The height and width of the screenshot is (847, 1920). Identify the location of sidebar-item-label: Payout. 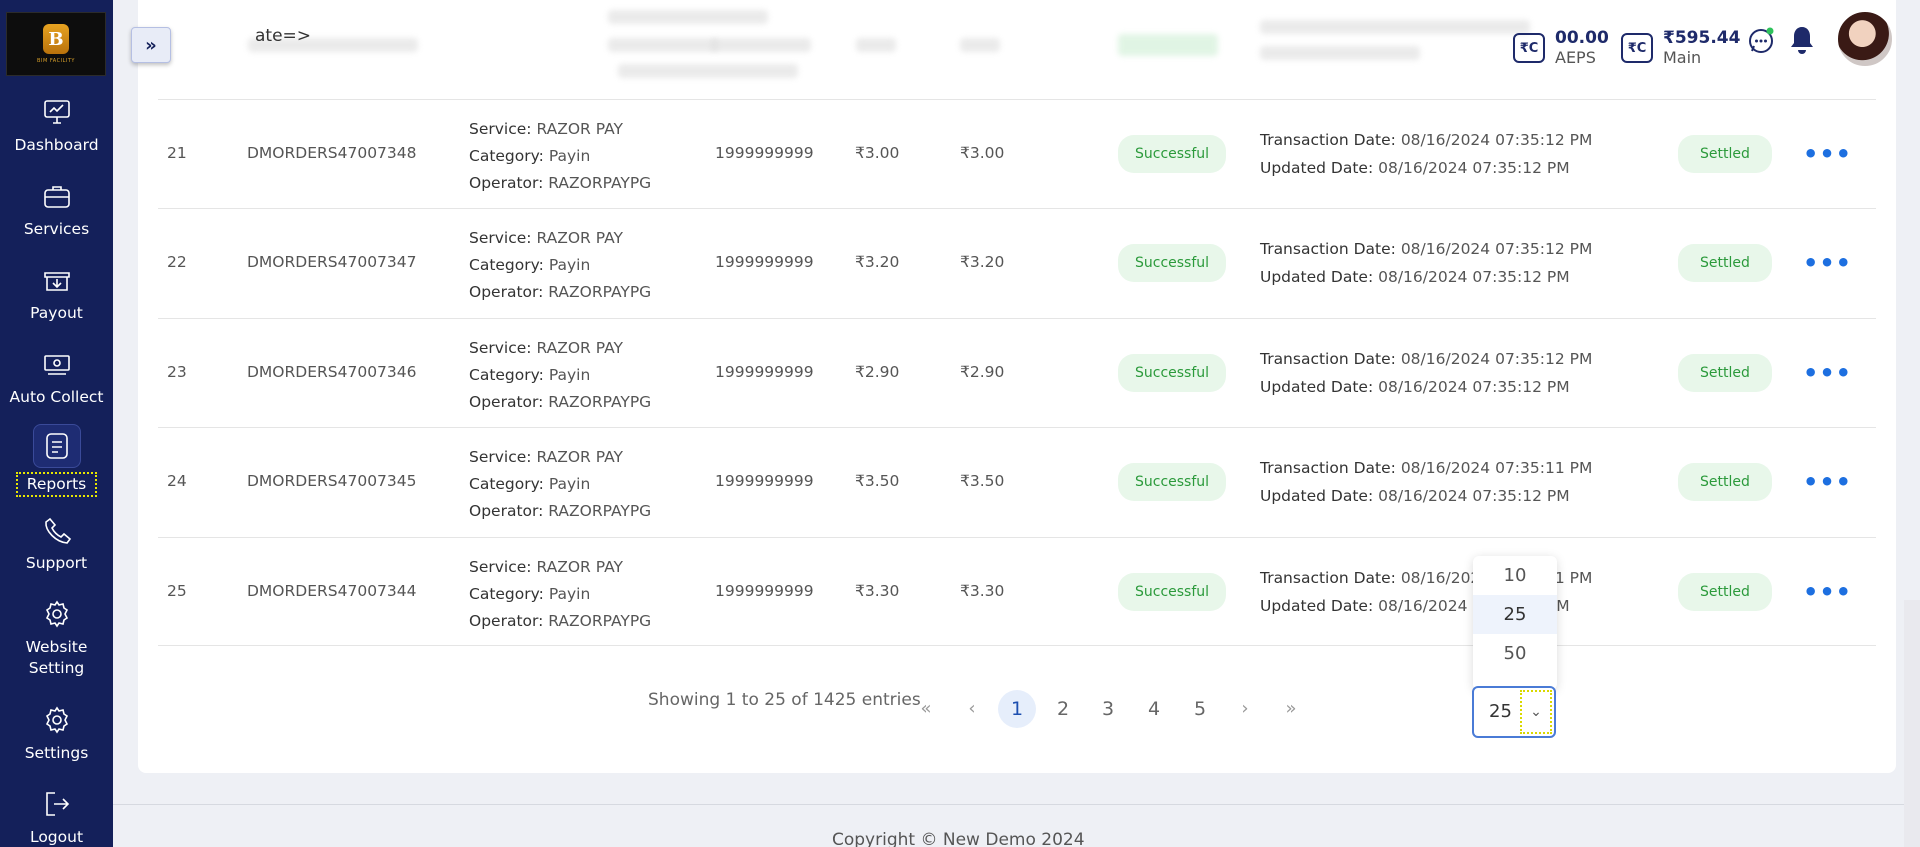
(56, 313).